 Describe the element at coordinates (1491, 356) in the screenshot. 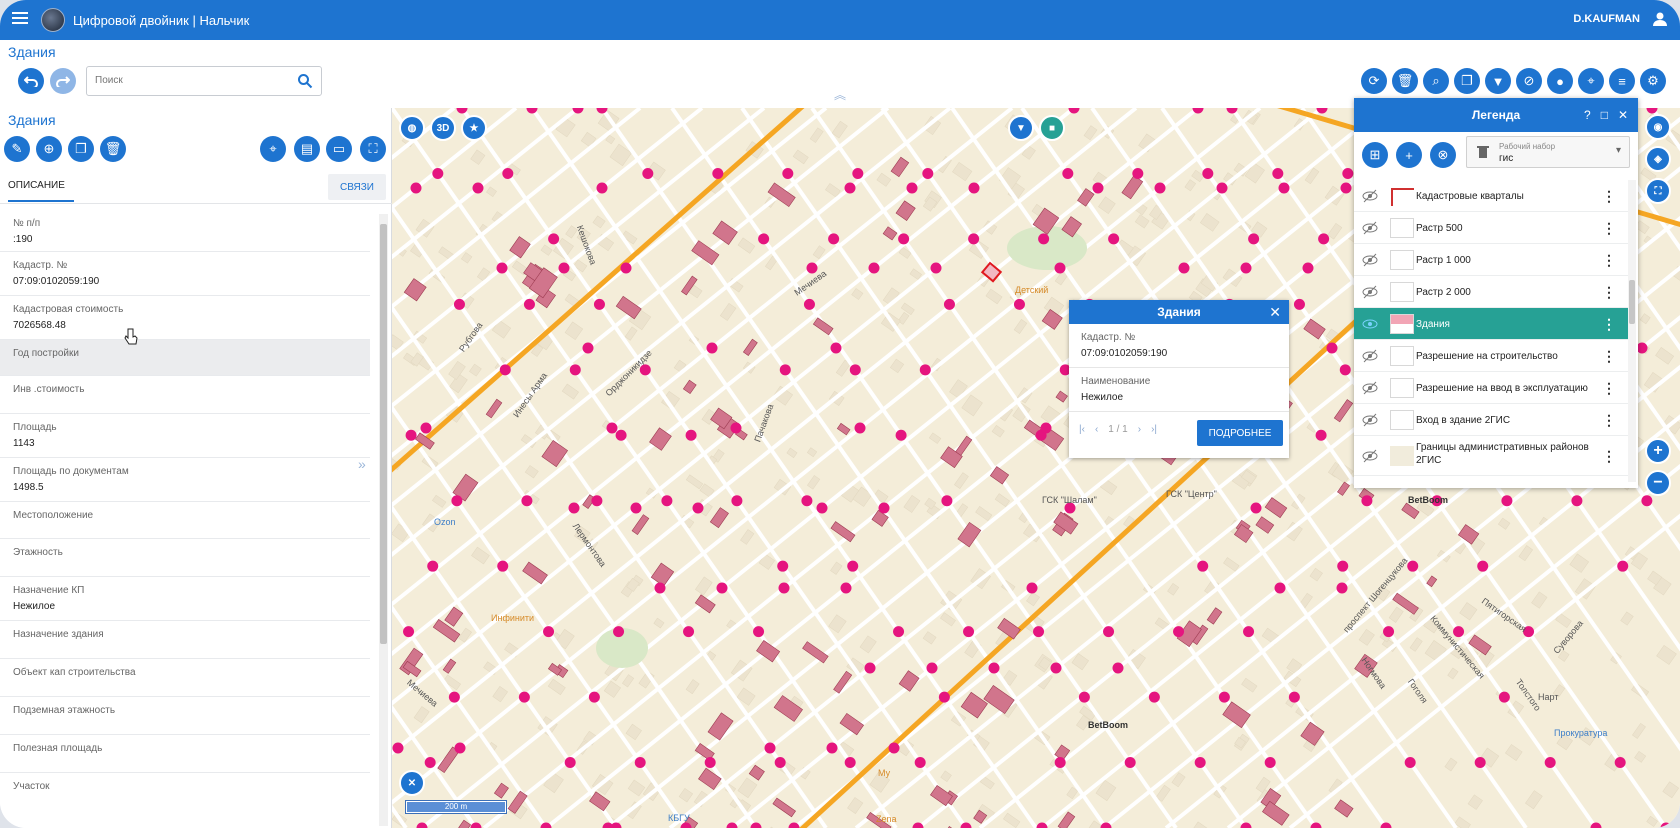

I see `legend-layer-row: Разрешение на строительство ⋮` at that location.